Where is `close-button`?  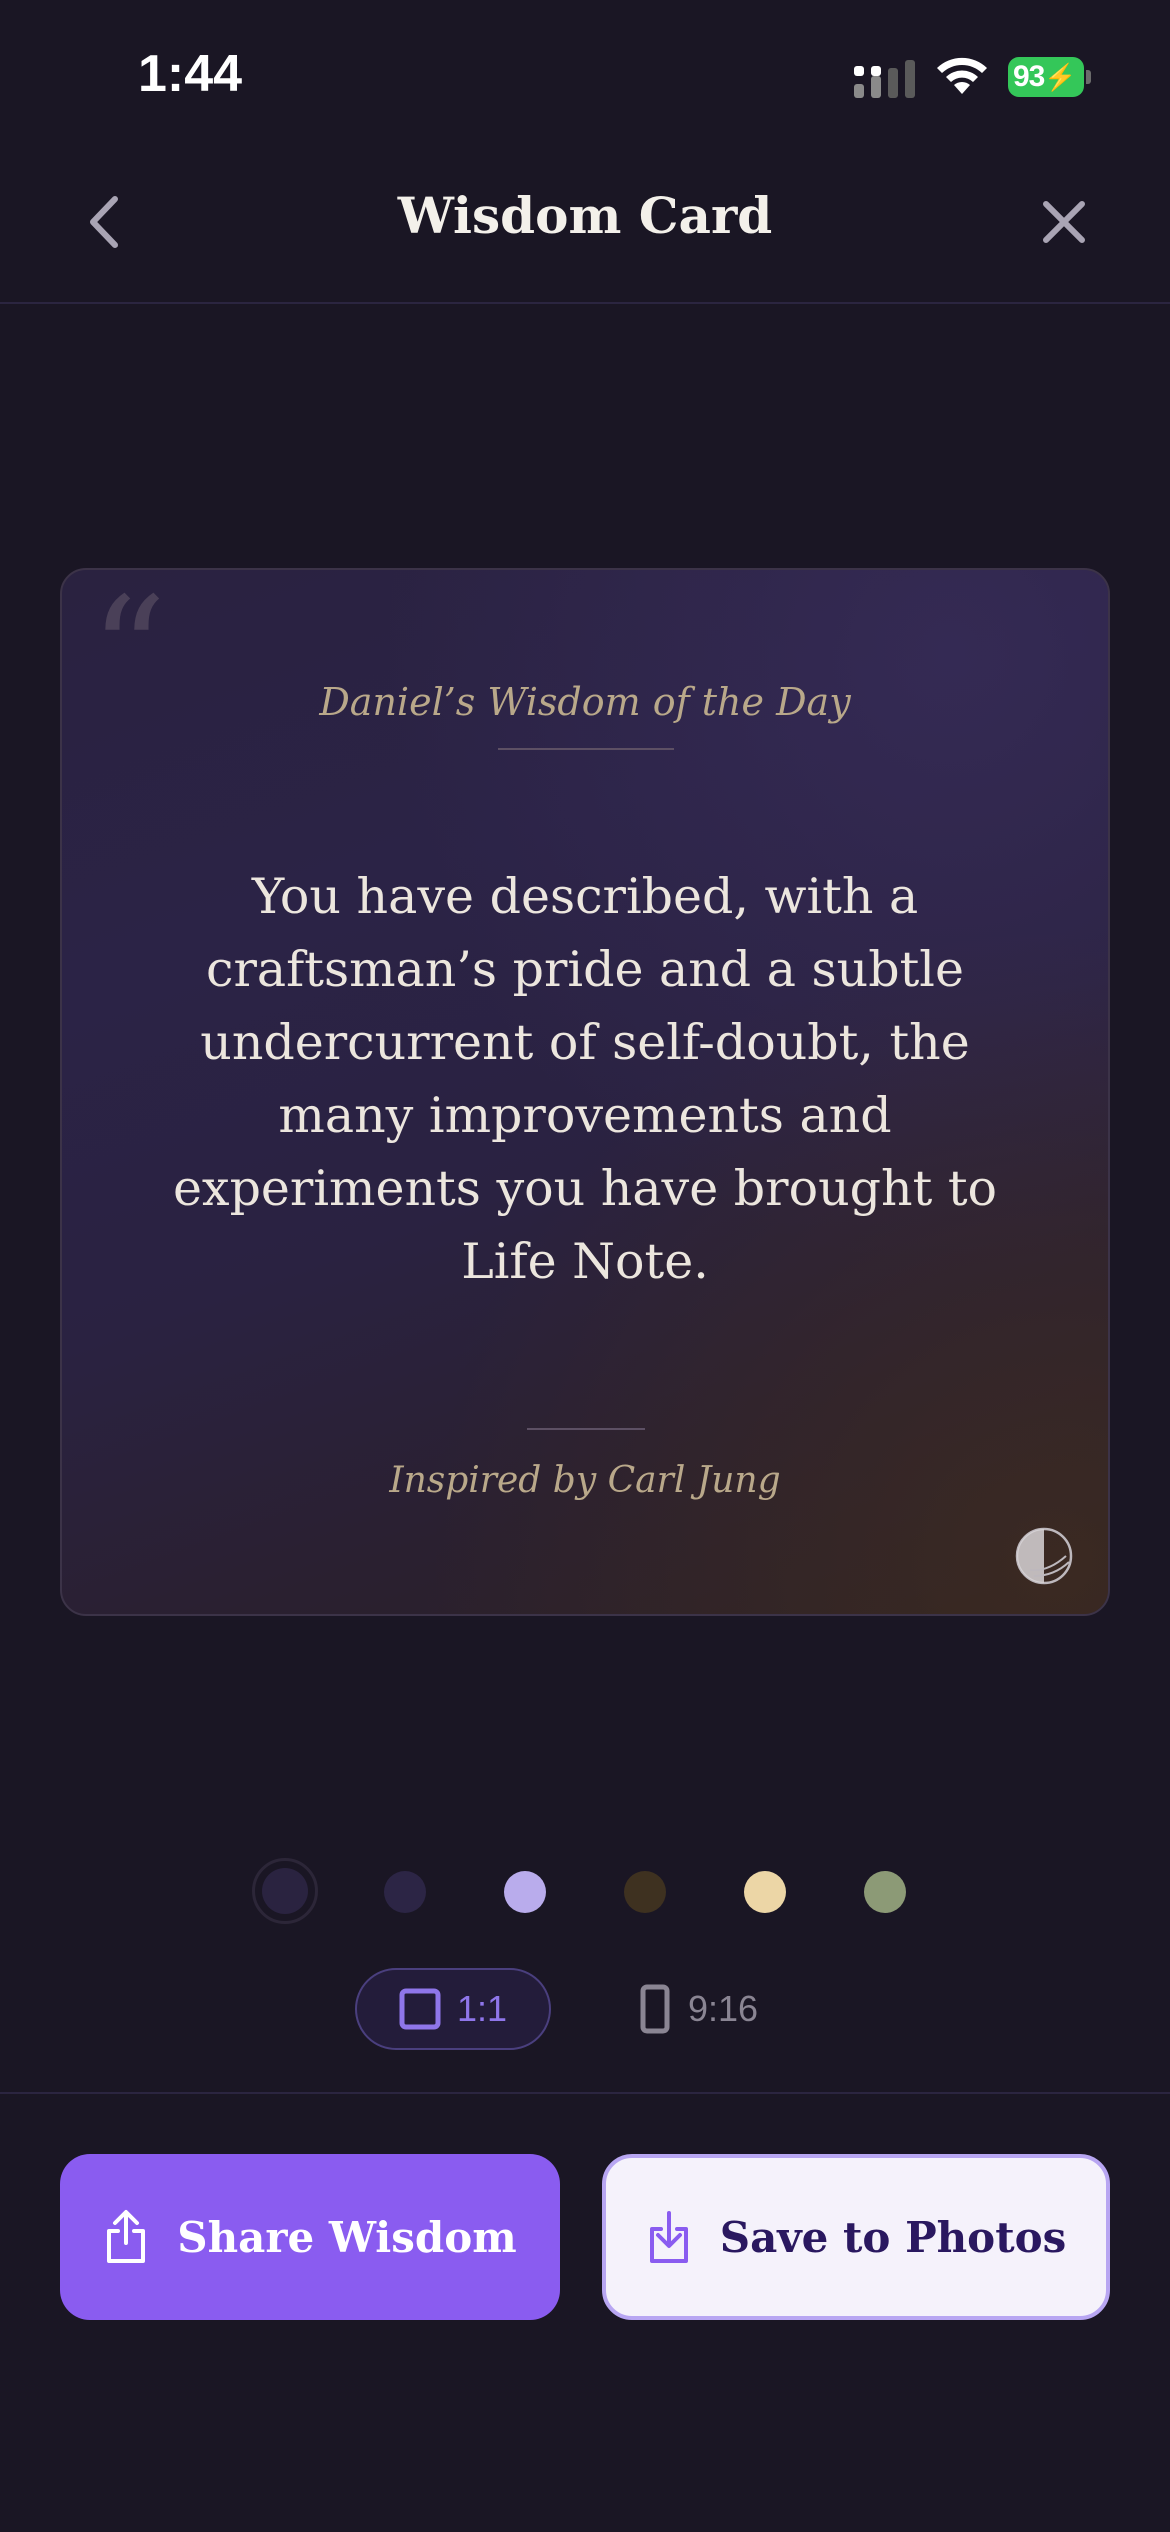
close-button is located at coordinates (1064, 222).